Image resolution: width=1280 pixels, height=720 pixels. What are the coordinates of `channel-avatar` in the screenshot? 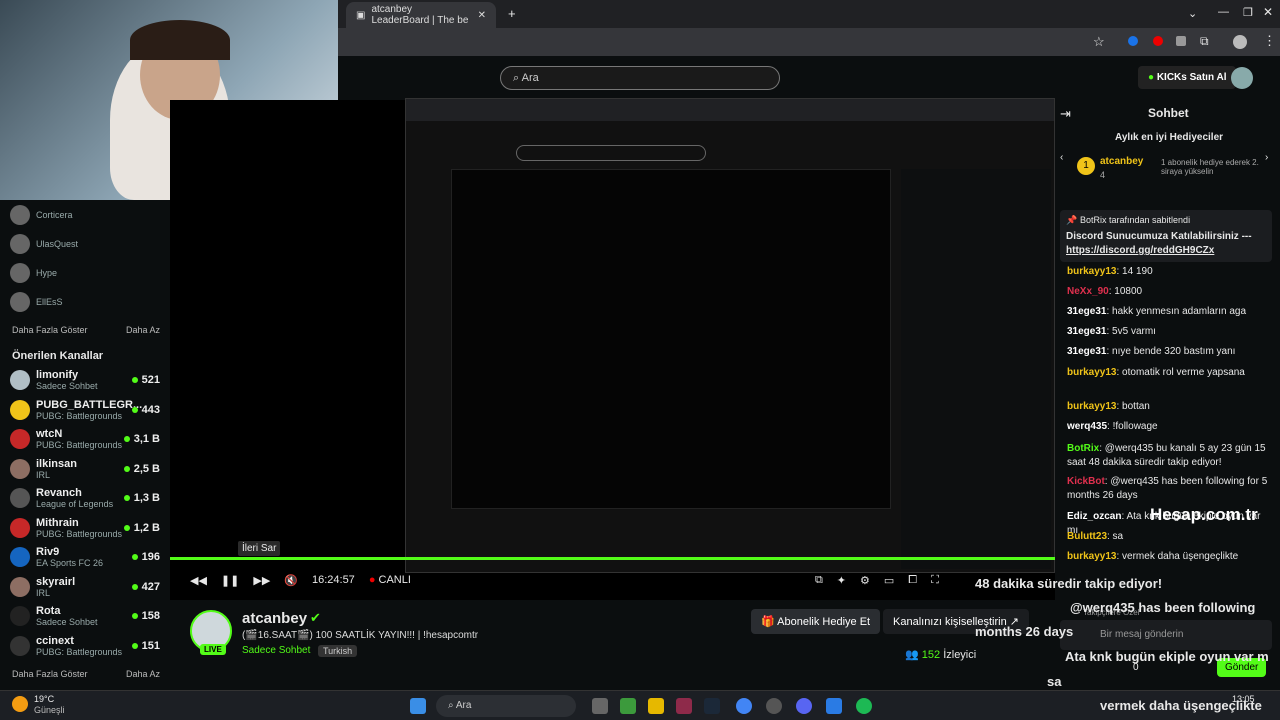 It's located at (20, 302).